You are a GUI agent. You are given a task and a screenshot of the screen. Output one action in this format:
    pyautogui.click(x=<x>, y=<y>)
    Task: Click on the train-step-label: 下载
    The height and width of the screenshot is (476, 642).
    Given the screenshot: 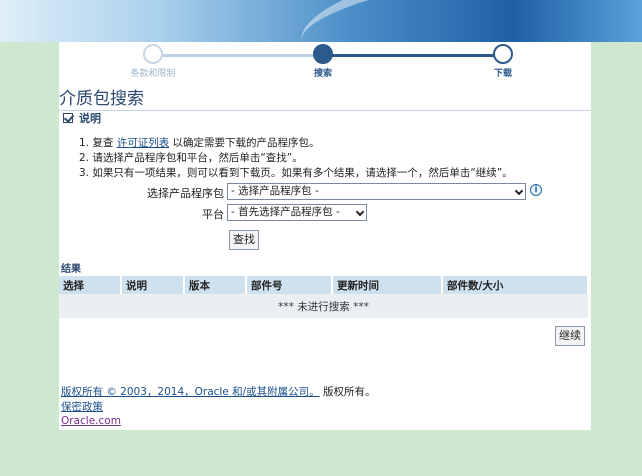 What is the action you would take?
    pyautogui.click(x=502, y=74)
    